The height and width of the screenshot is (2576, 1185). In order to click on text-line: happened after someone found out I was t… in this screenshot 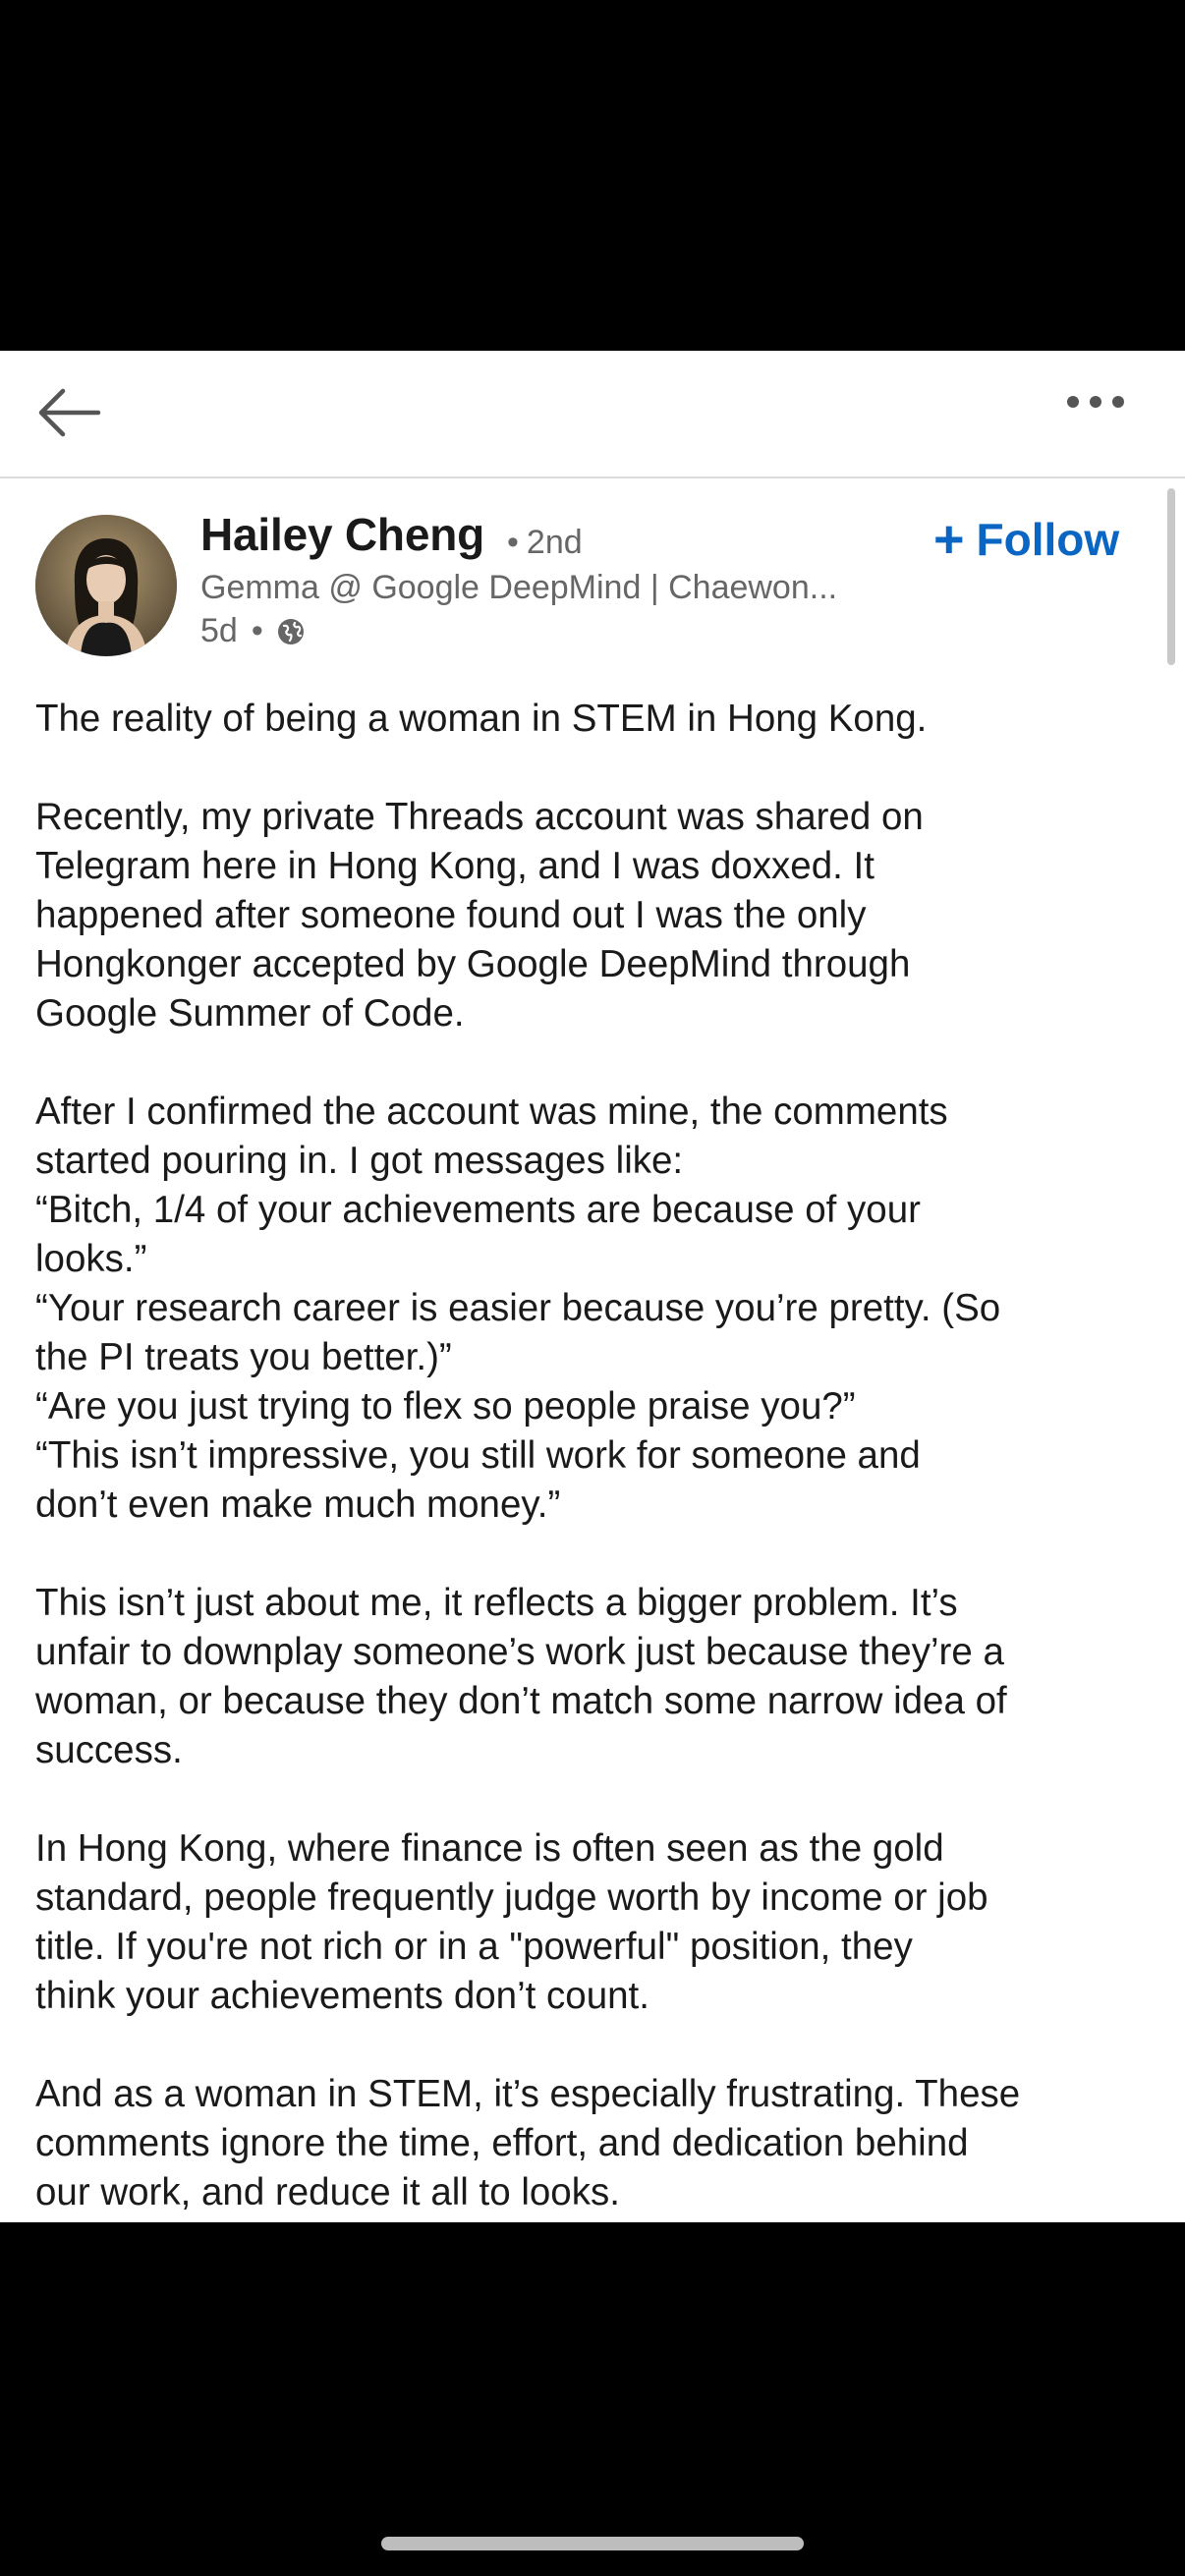, I will do `click(451, 915)`.